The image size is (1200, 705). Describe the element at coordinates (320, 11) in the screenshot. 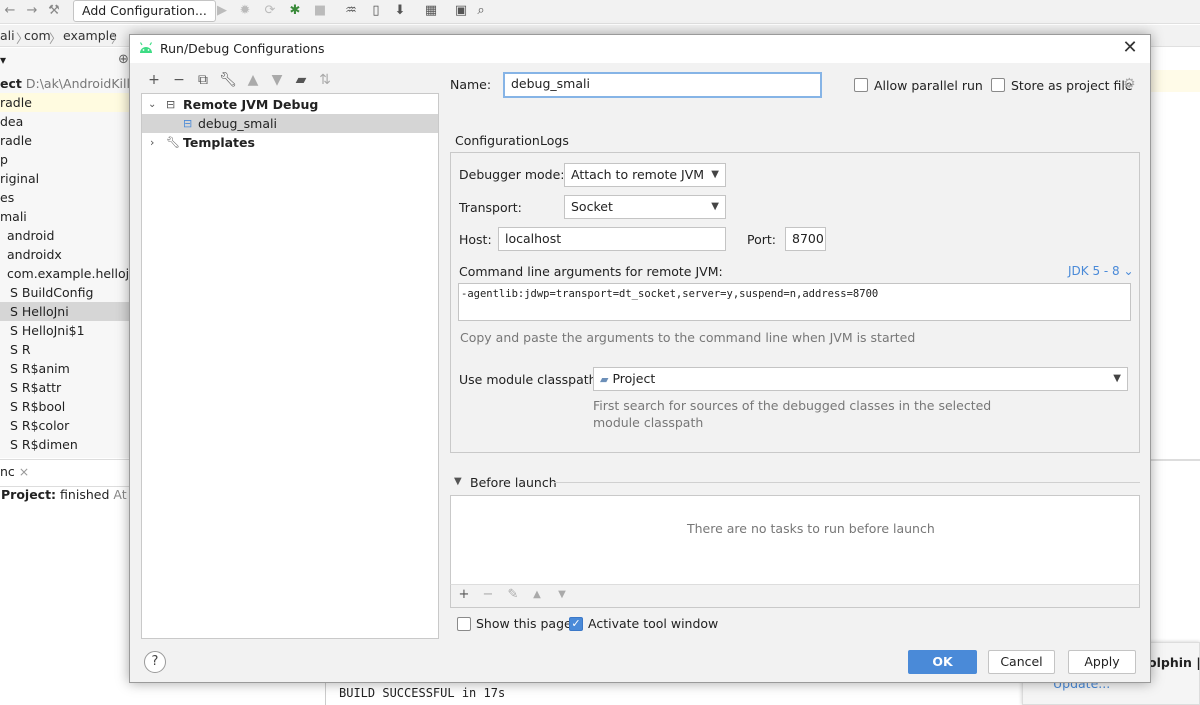

I see `stop-icon: ■` at that location.